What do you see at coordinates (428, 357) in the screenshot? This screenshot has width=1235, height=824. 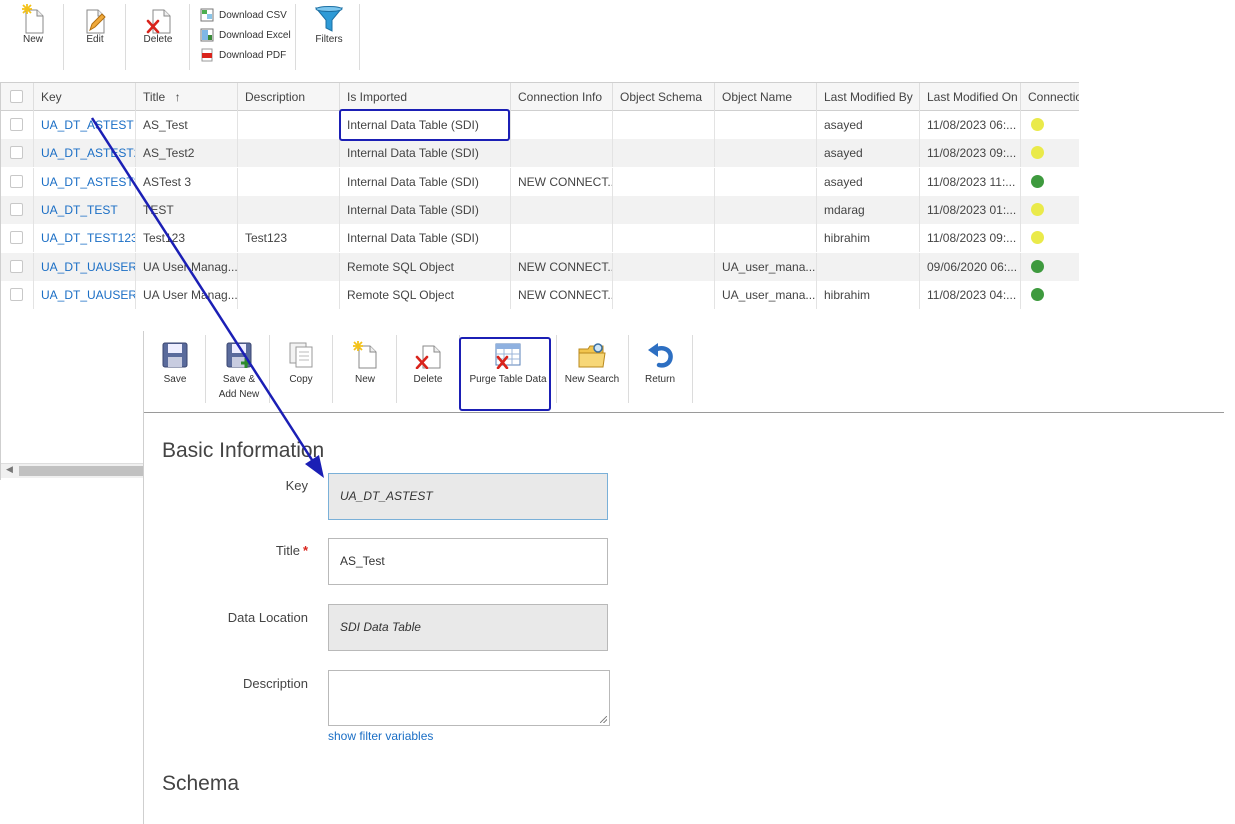 I see `delete-document-icon` at bounding box center [428, 357].